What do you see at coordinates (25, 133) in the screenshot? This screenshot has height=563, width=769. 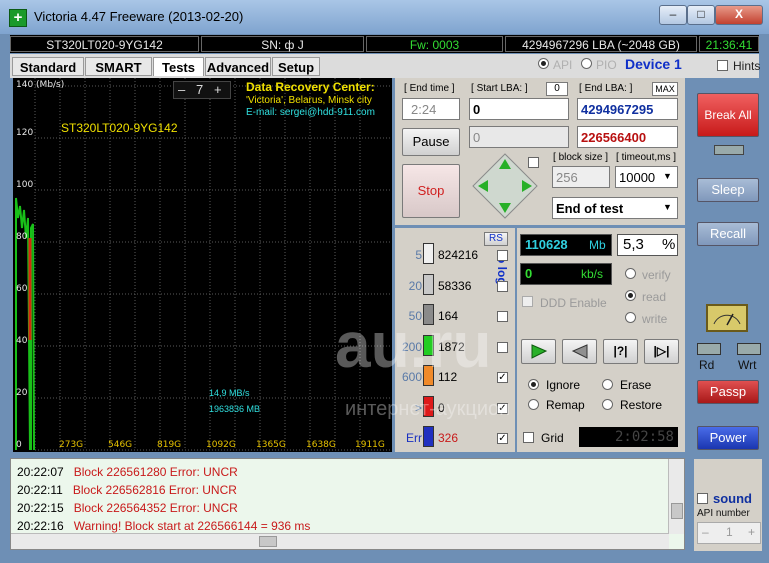 I see `y-tick-label: 120` at bounding box center [25, 133].